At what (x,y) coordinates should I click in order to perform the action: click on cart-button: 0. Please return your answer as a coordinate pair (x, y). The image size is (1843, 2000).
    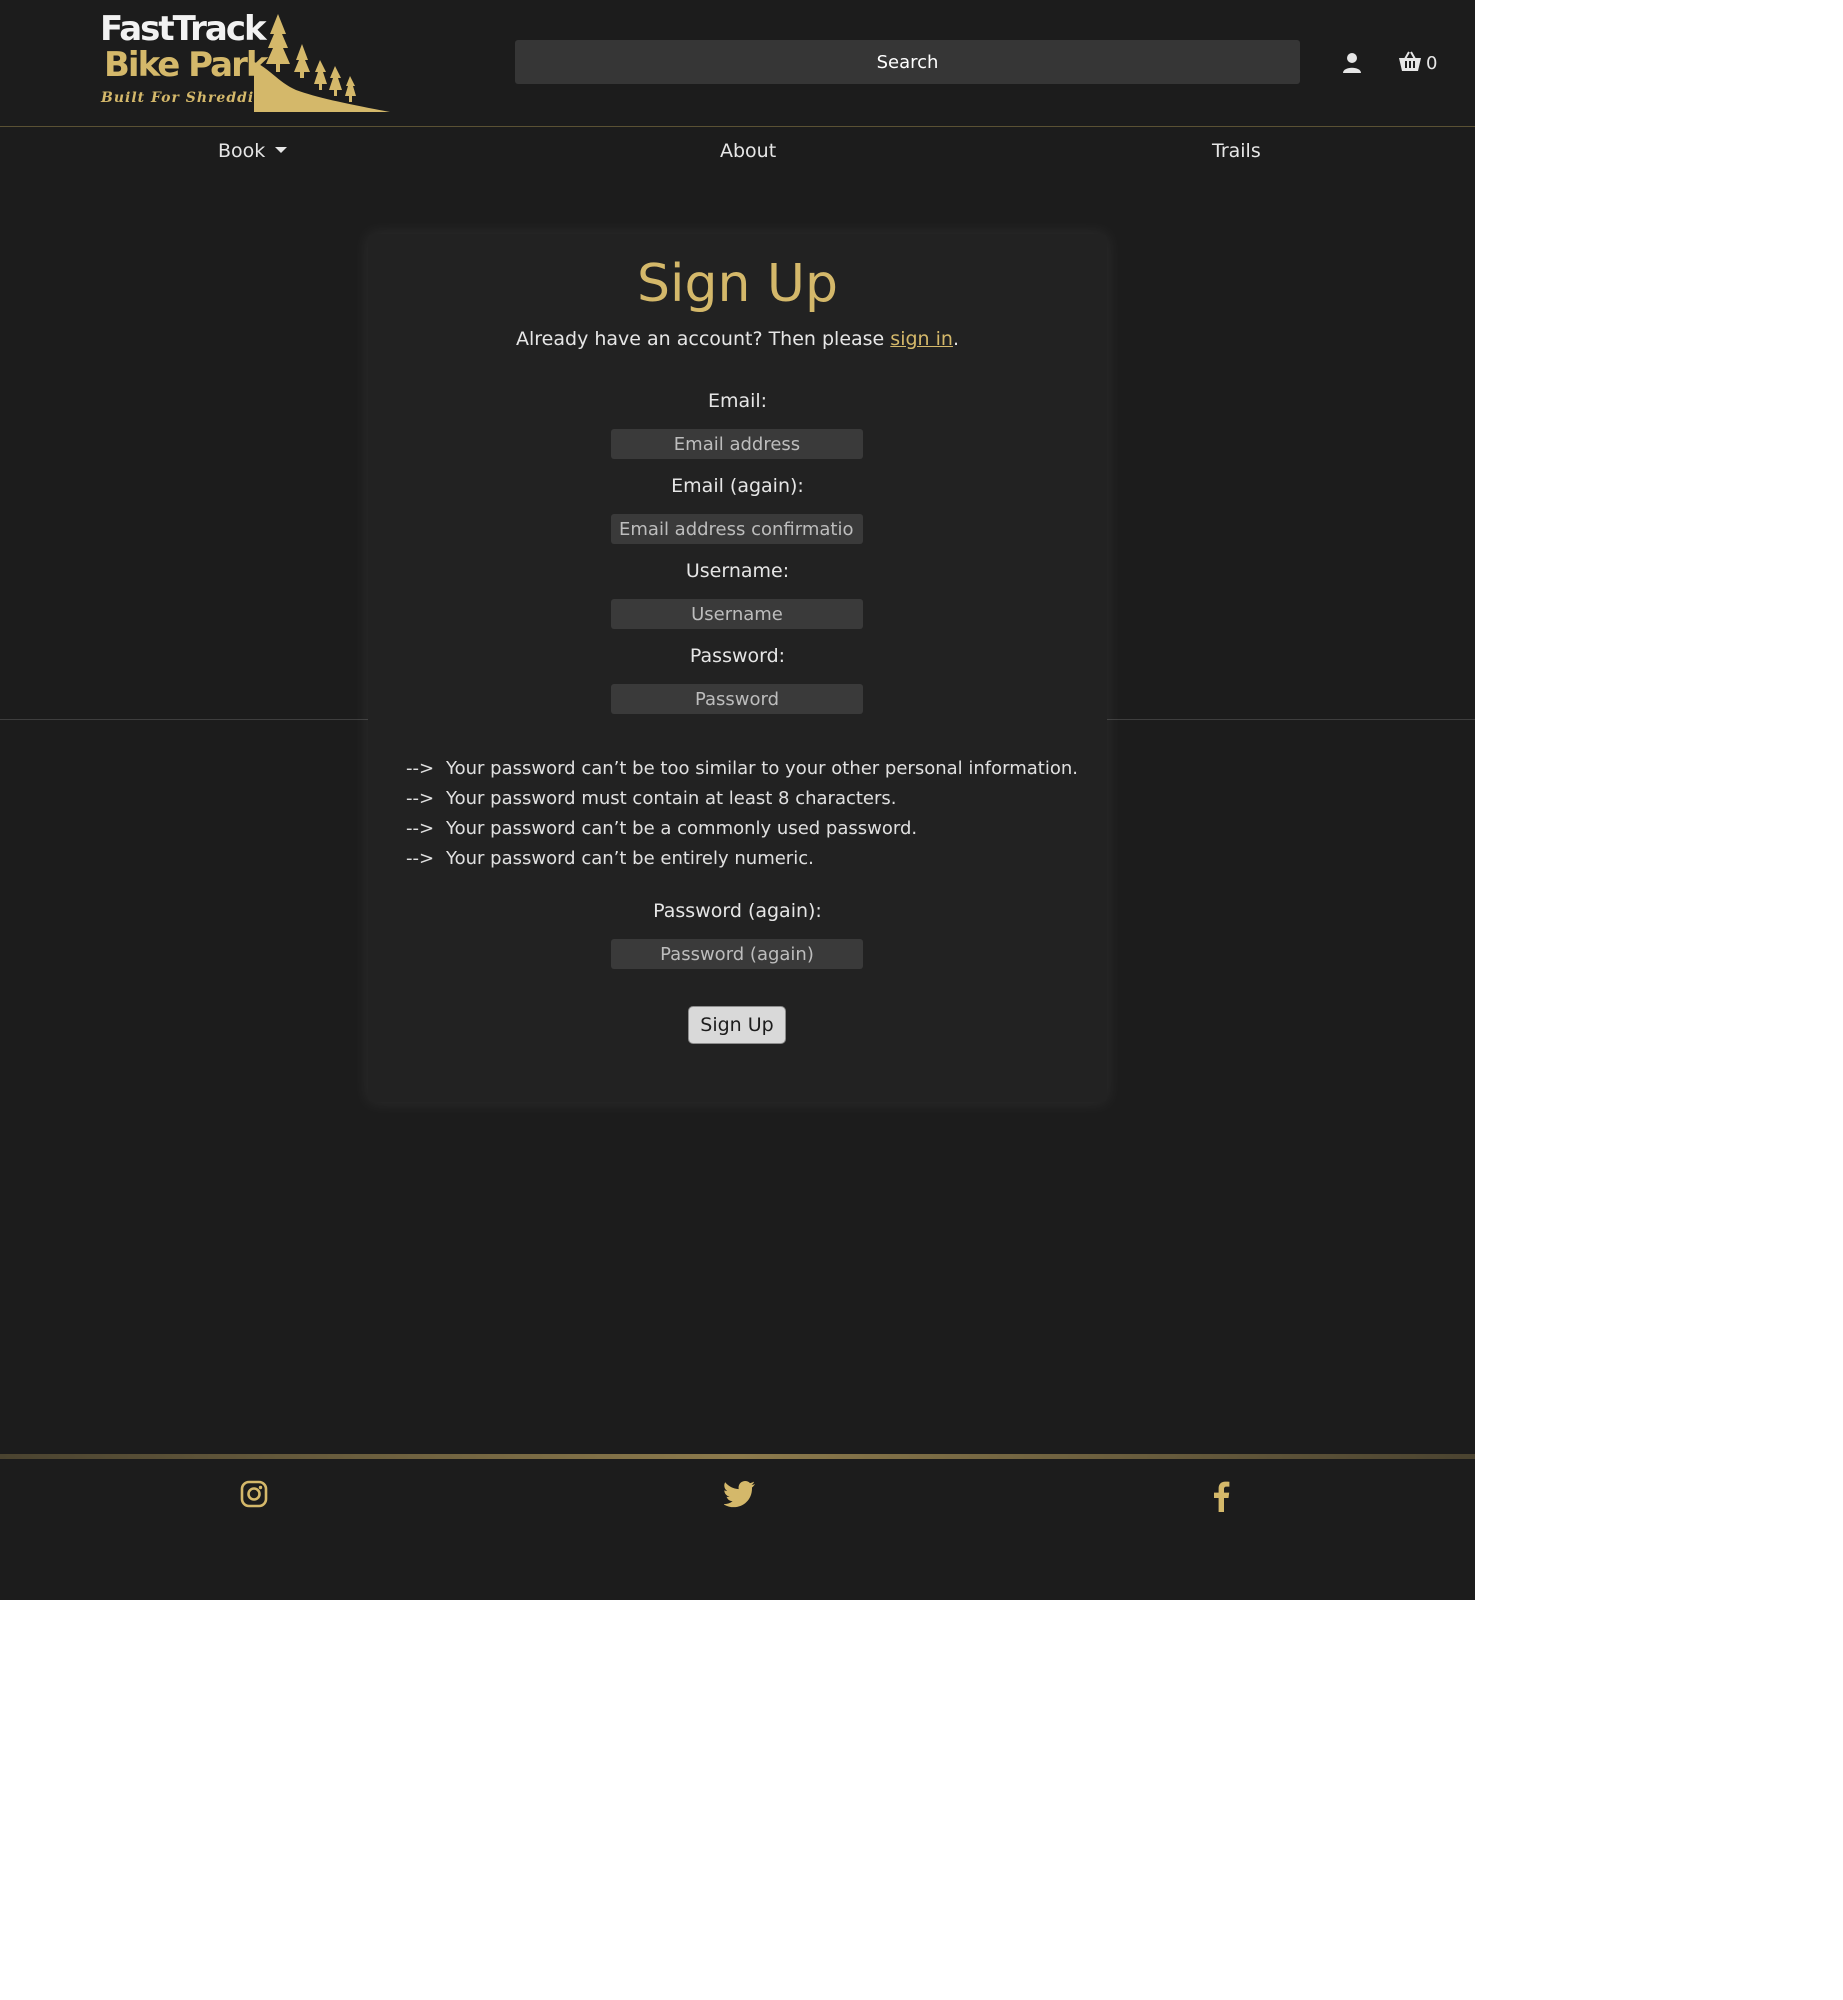
    Looking at the image, I should click on (1417, 63).